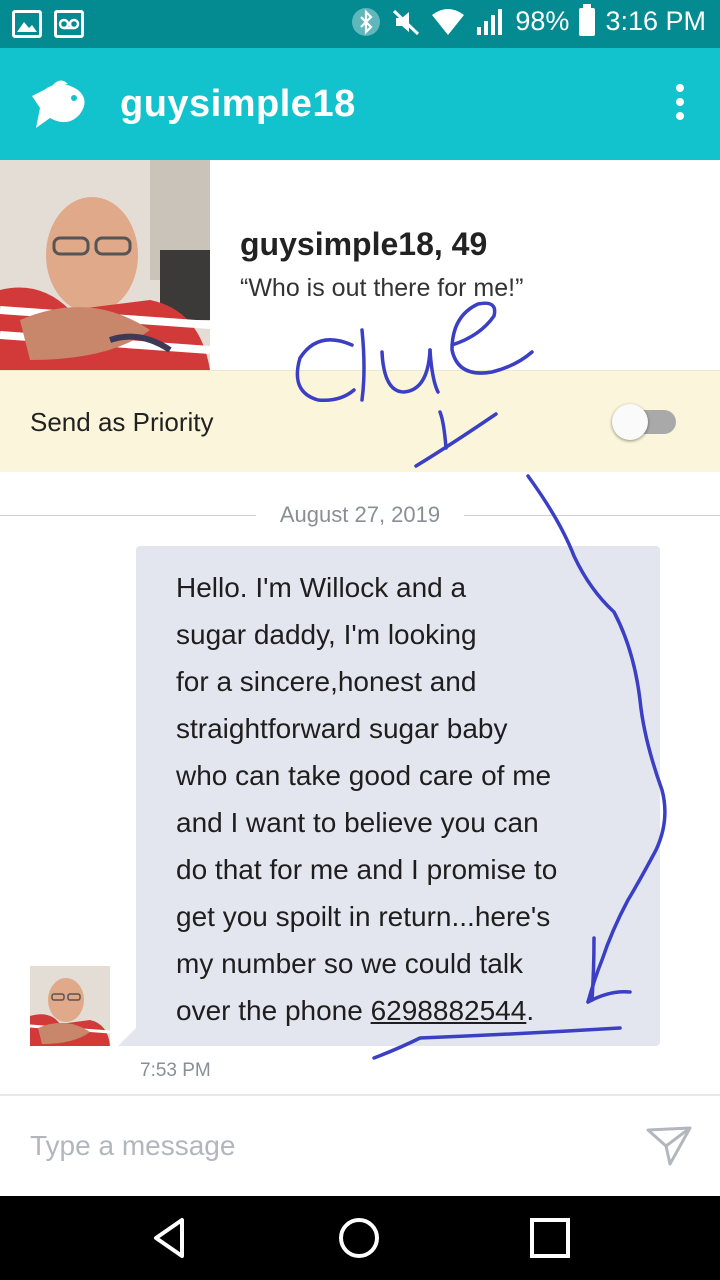 The image size is (720, 1280). I want to click on send-as-priority-row: Send as Priority, so click(360, 421).